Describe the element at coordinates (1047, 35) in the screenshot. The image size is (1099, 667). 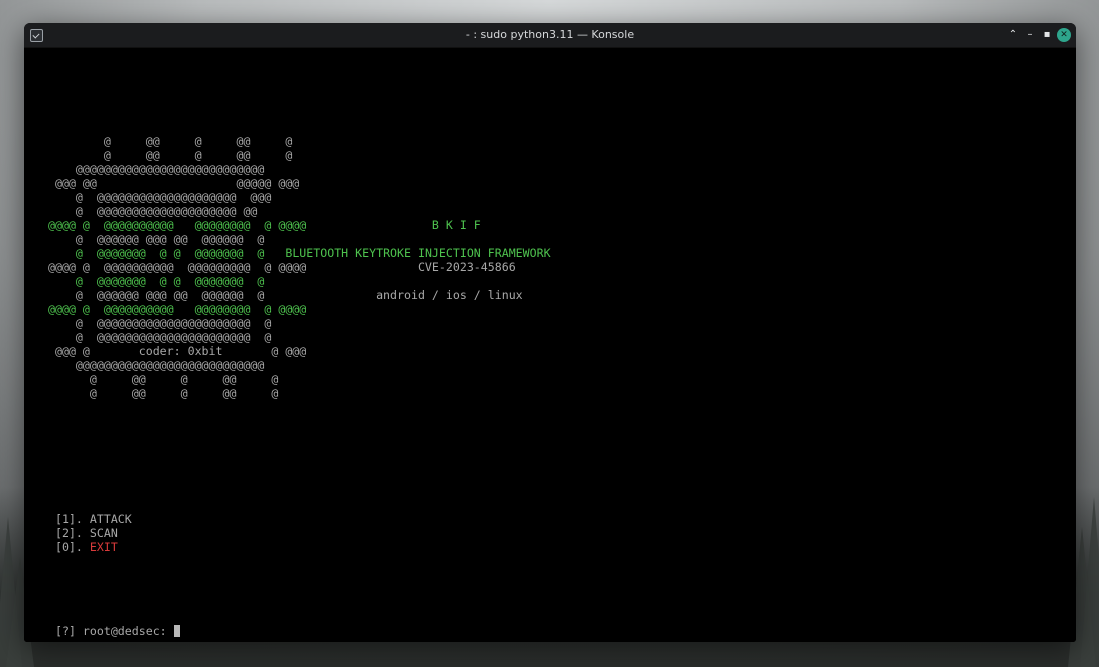
I see `maximize-icon: ▪` at that location.